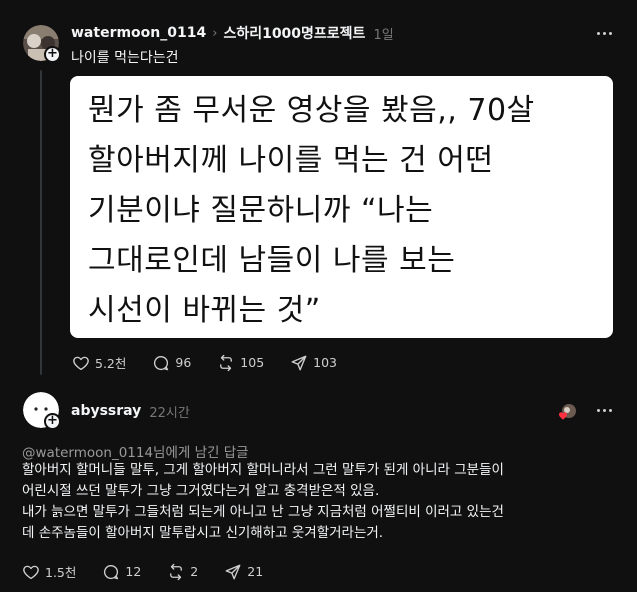  I want to click on repost-button: 2, so click(182, 572).